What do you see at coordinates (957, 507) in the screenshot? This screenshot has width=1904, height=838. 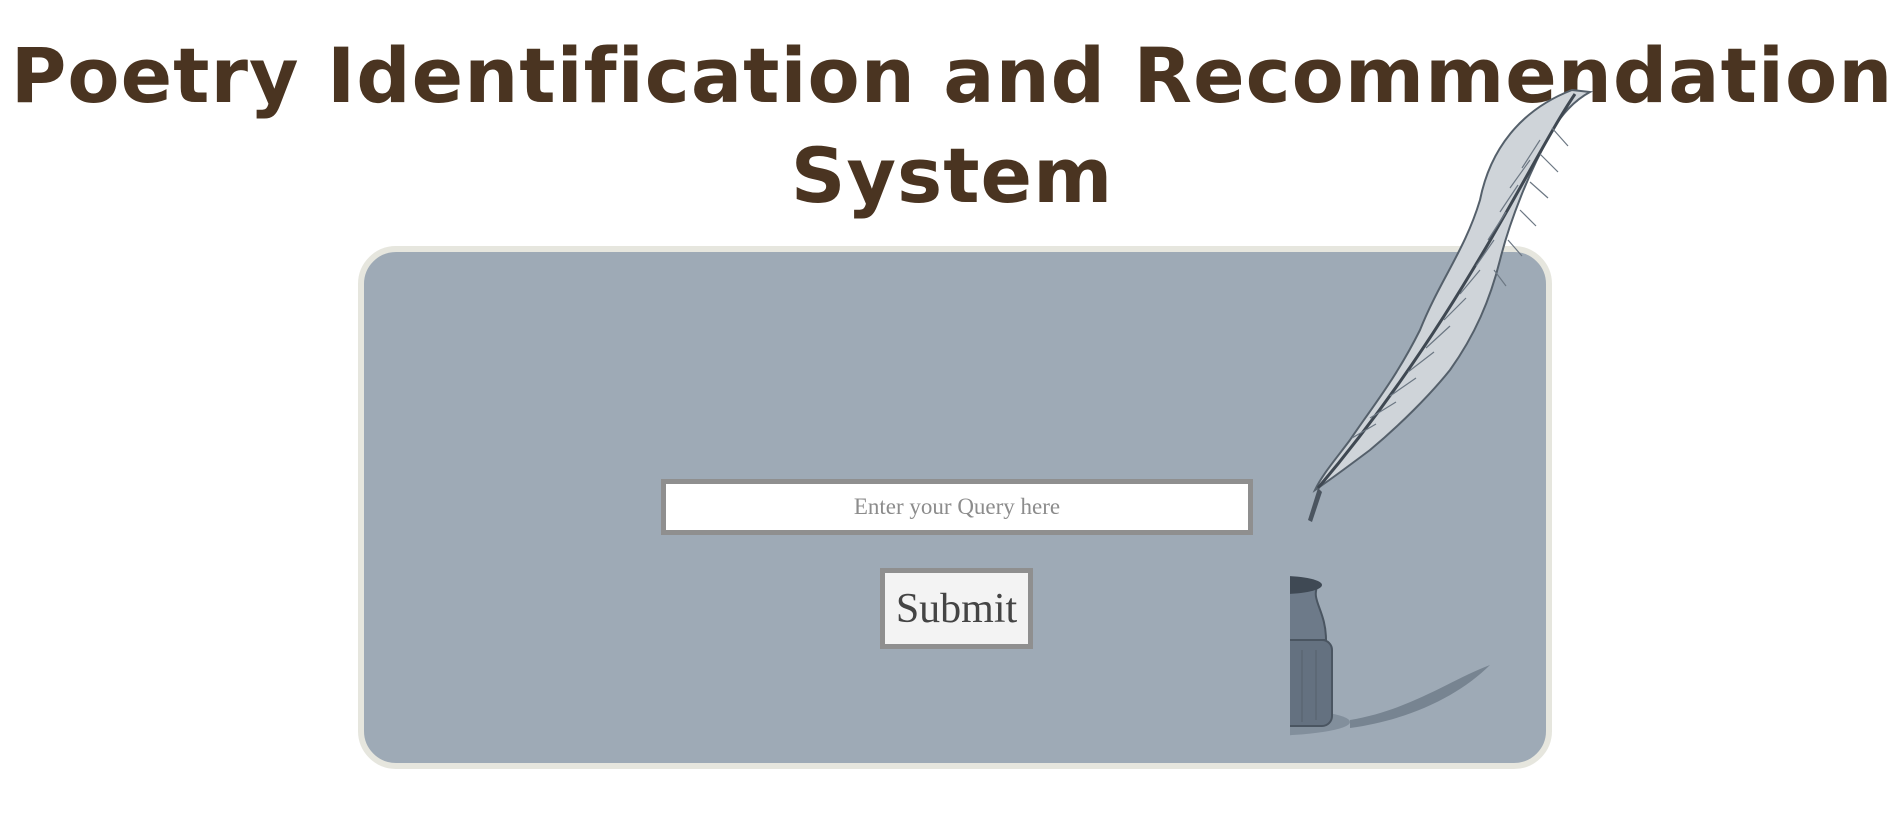 I see `search-input` at bounding box center [957, 507].